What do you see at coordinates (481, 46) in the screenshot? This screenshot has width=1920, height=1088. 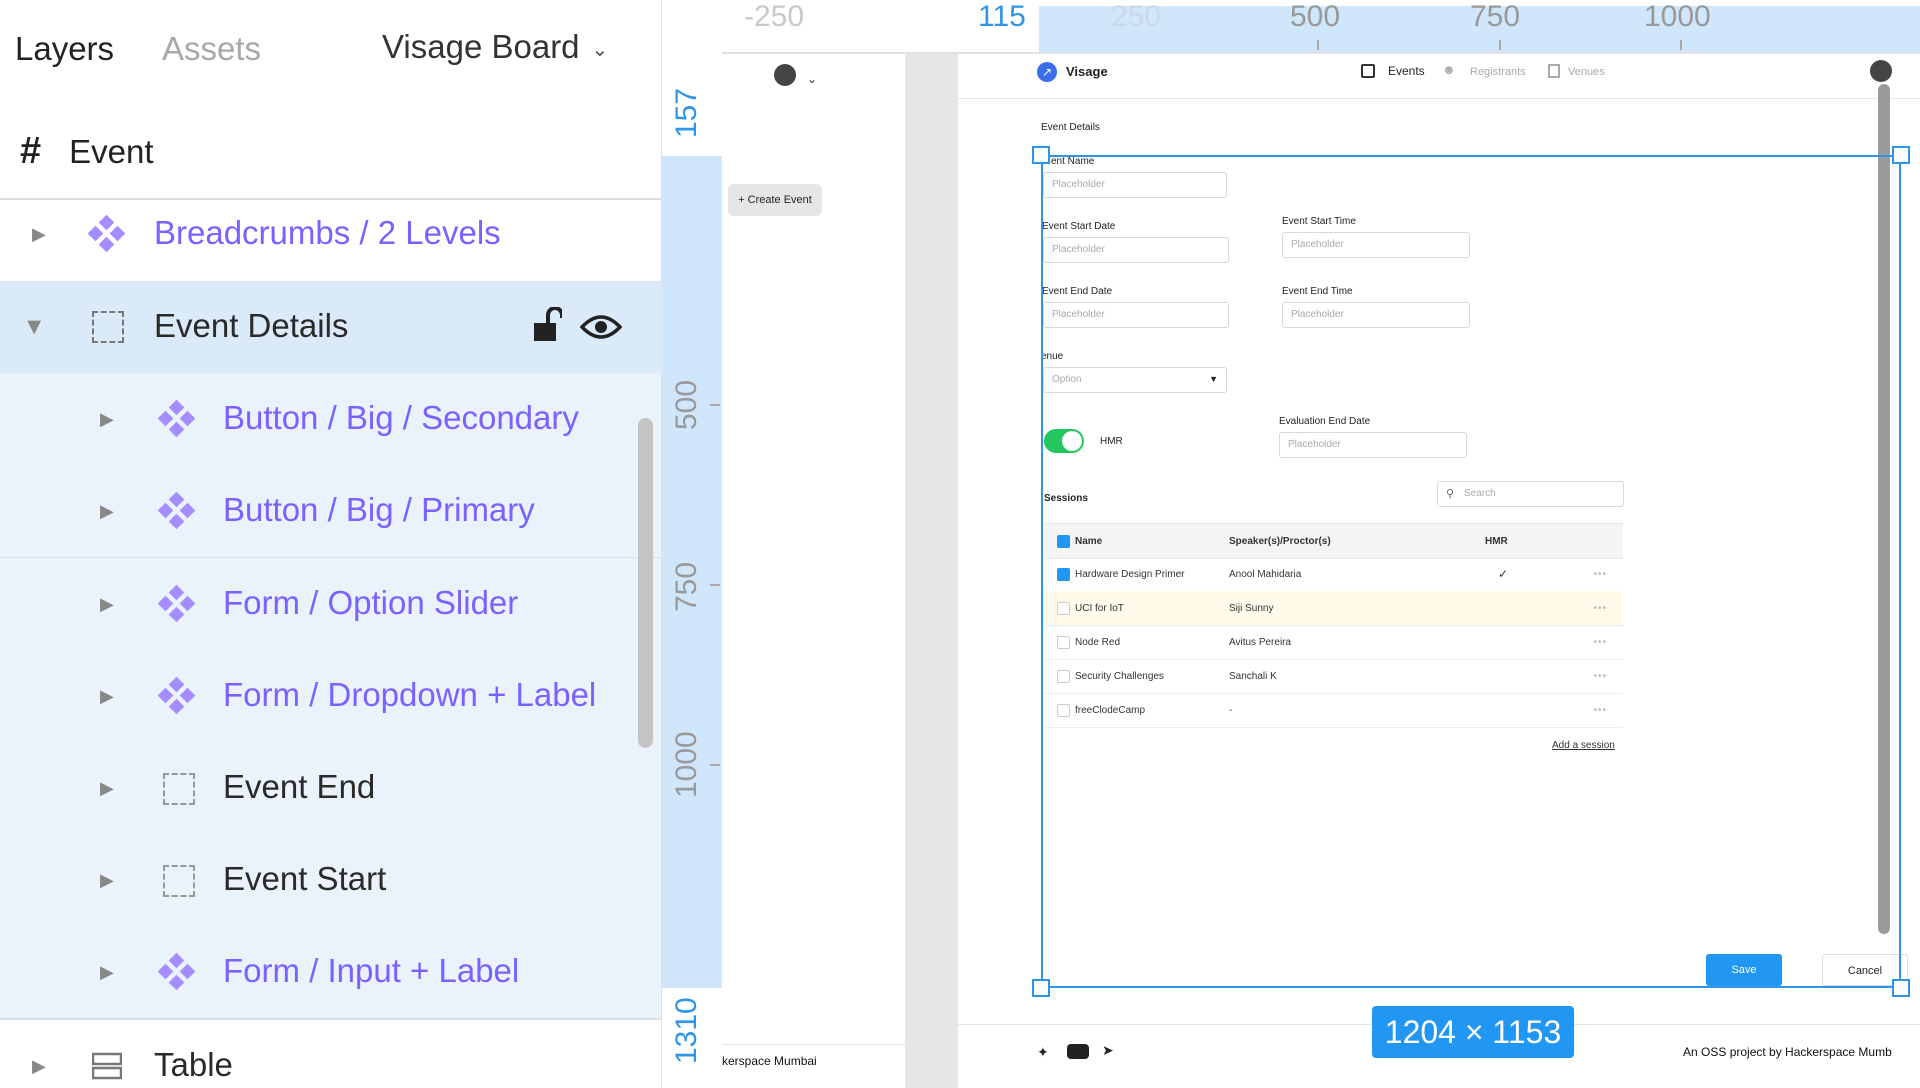 I see `board-name: Visage Board` at bounding box center [481, 46].